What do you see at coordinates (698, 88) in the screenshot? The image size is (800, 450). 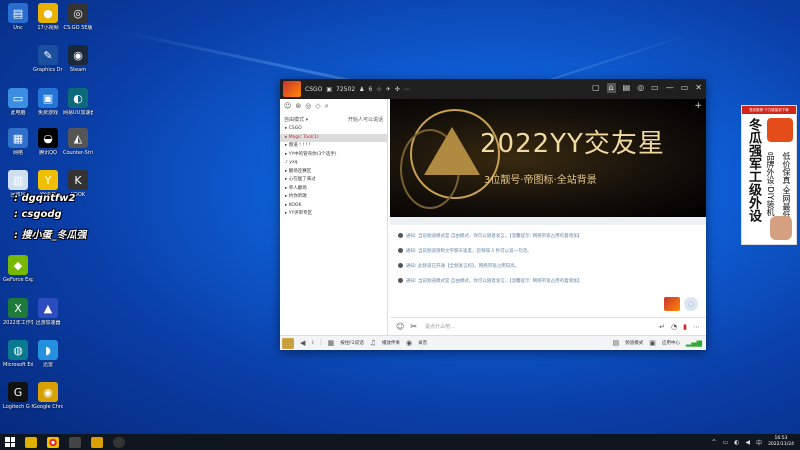 I see `close-icon: ✕` at bounding box center [698, 88].